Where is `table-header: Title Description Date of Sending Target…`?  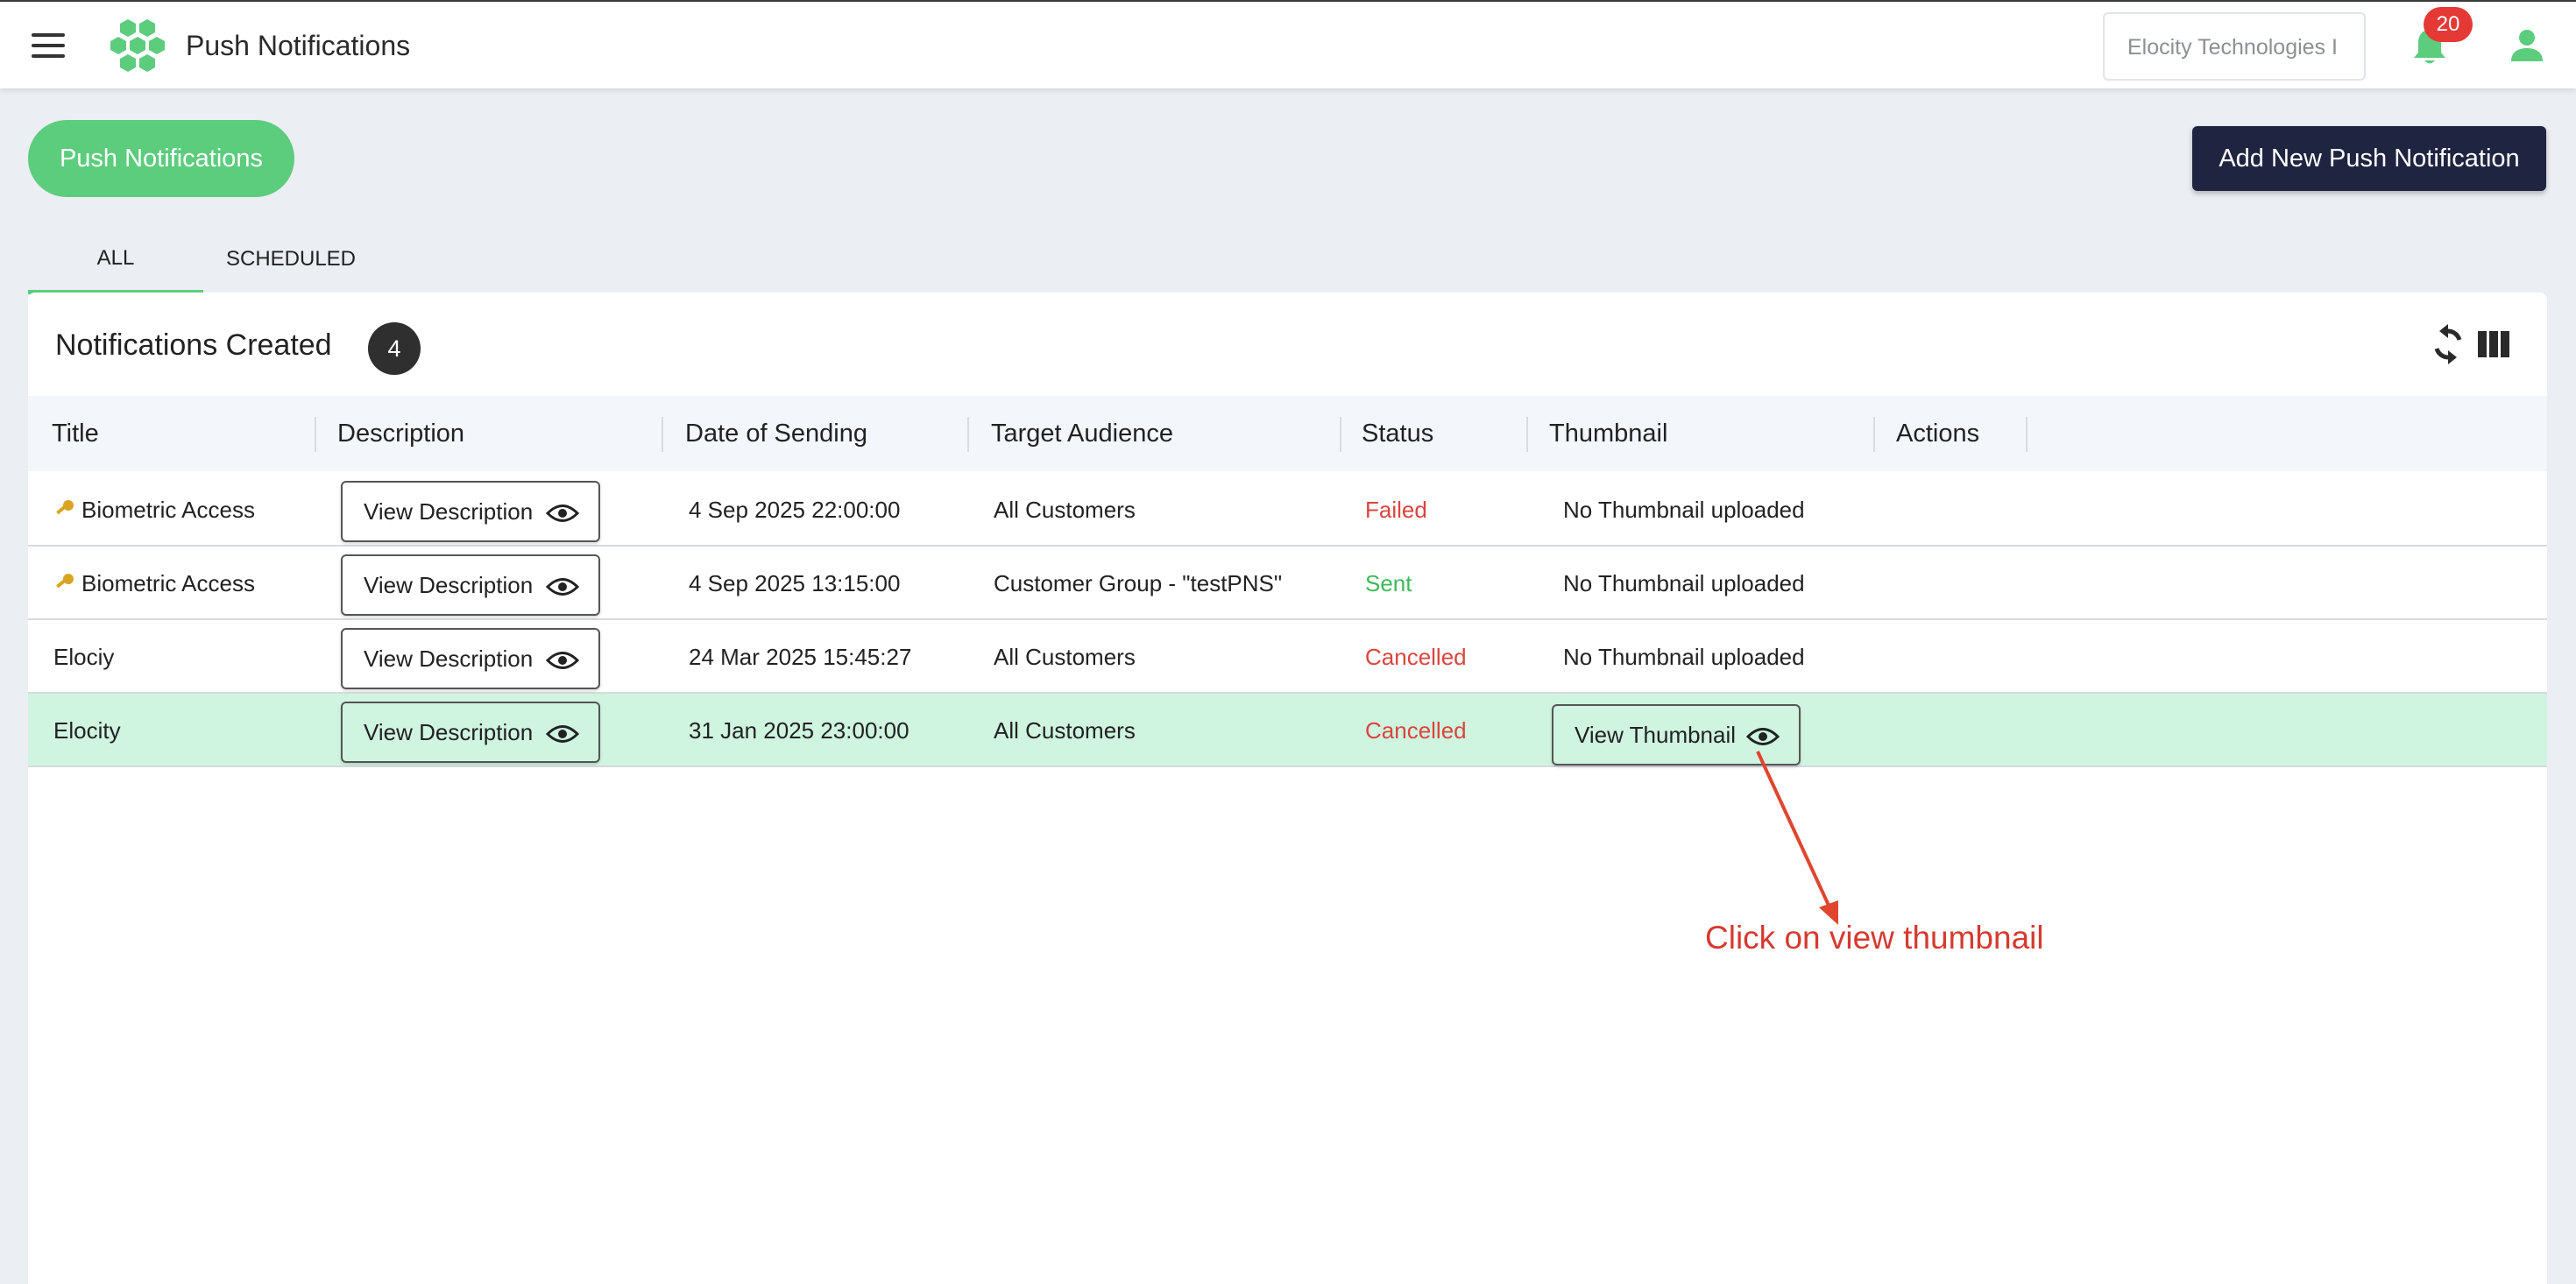
table-header: Title Description Date of Sending Target… is located at coordinates (1287, 433).